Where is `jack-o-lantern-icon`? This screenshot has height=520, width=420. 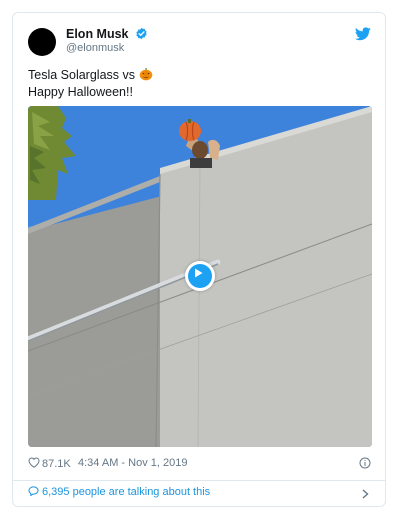
jack-o-lantern-icon is located at coordinates (146, 74).